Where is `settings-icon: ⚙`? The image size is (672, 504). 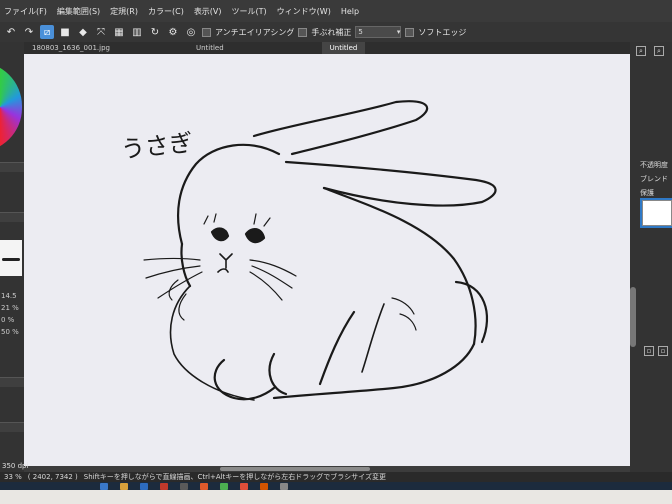 settings-icon: ⚙ is located at coordinates (173, 32).